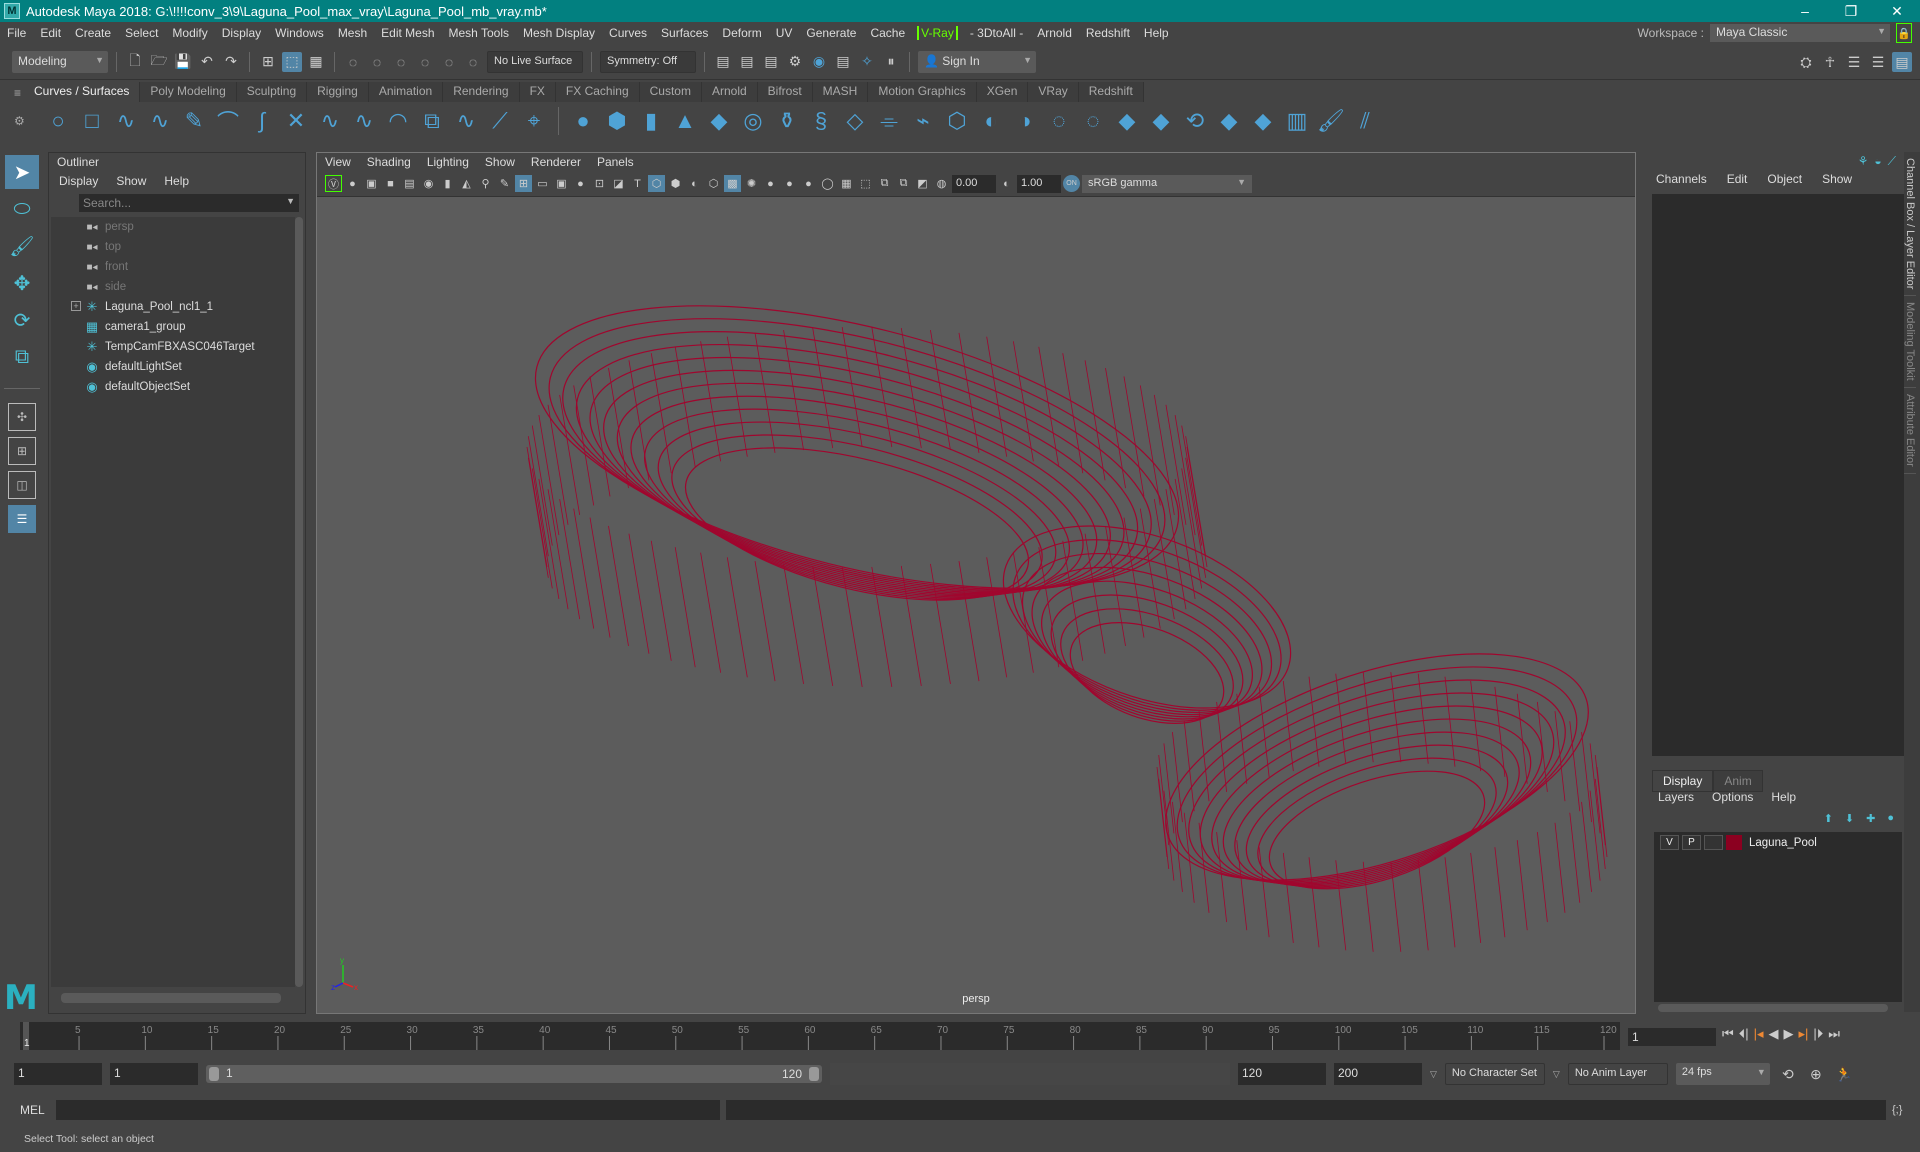 This screenshot has height=1152, width=1920. I want to click on detach-curves-icon: ∿, so click(330, 121).